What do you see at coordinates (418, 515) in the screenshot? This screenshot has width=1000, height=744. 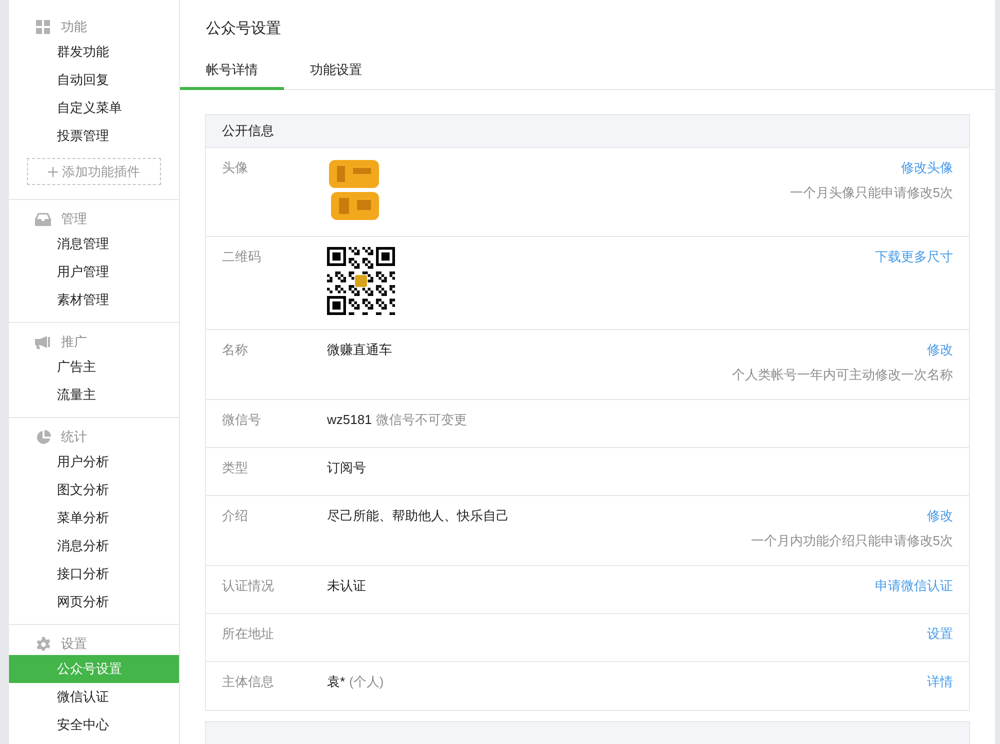 I see `field-value: 尽己所能、帮助他人、快乐自己` at bounding box center [418, 515].